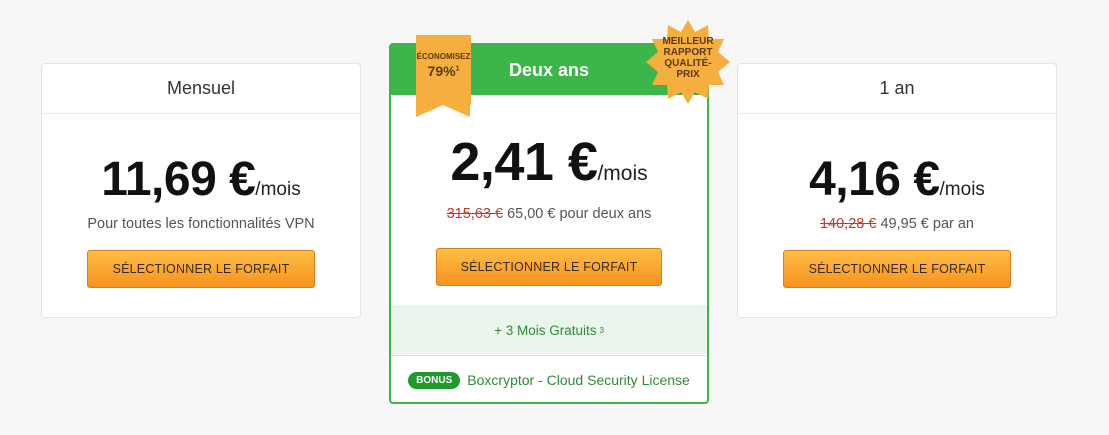  I want to click on billing-info: 140,28 € 49,95 € par an, so click(897, 224).